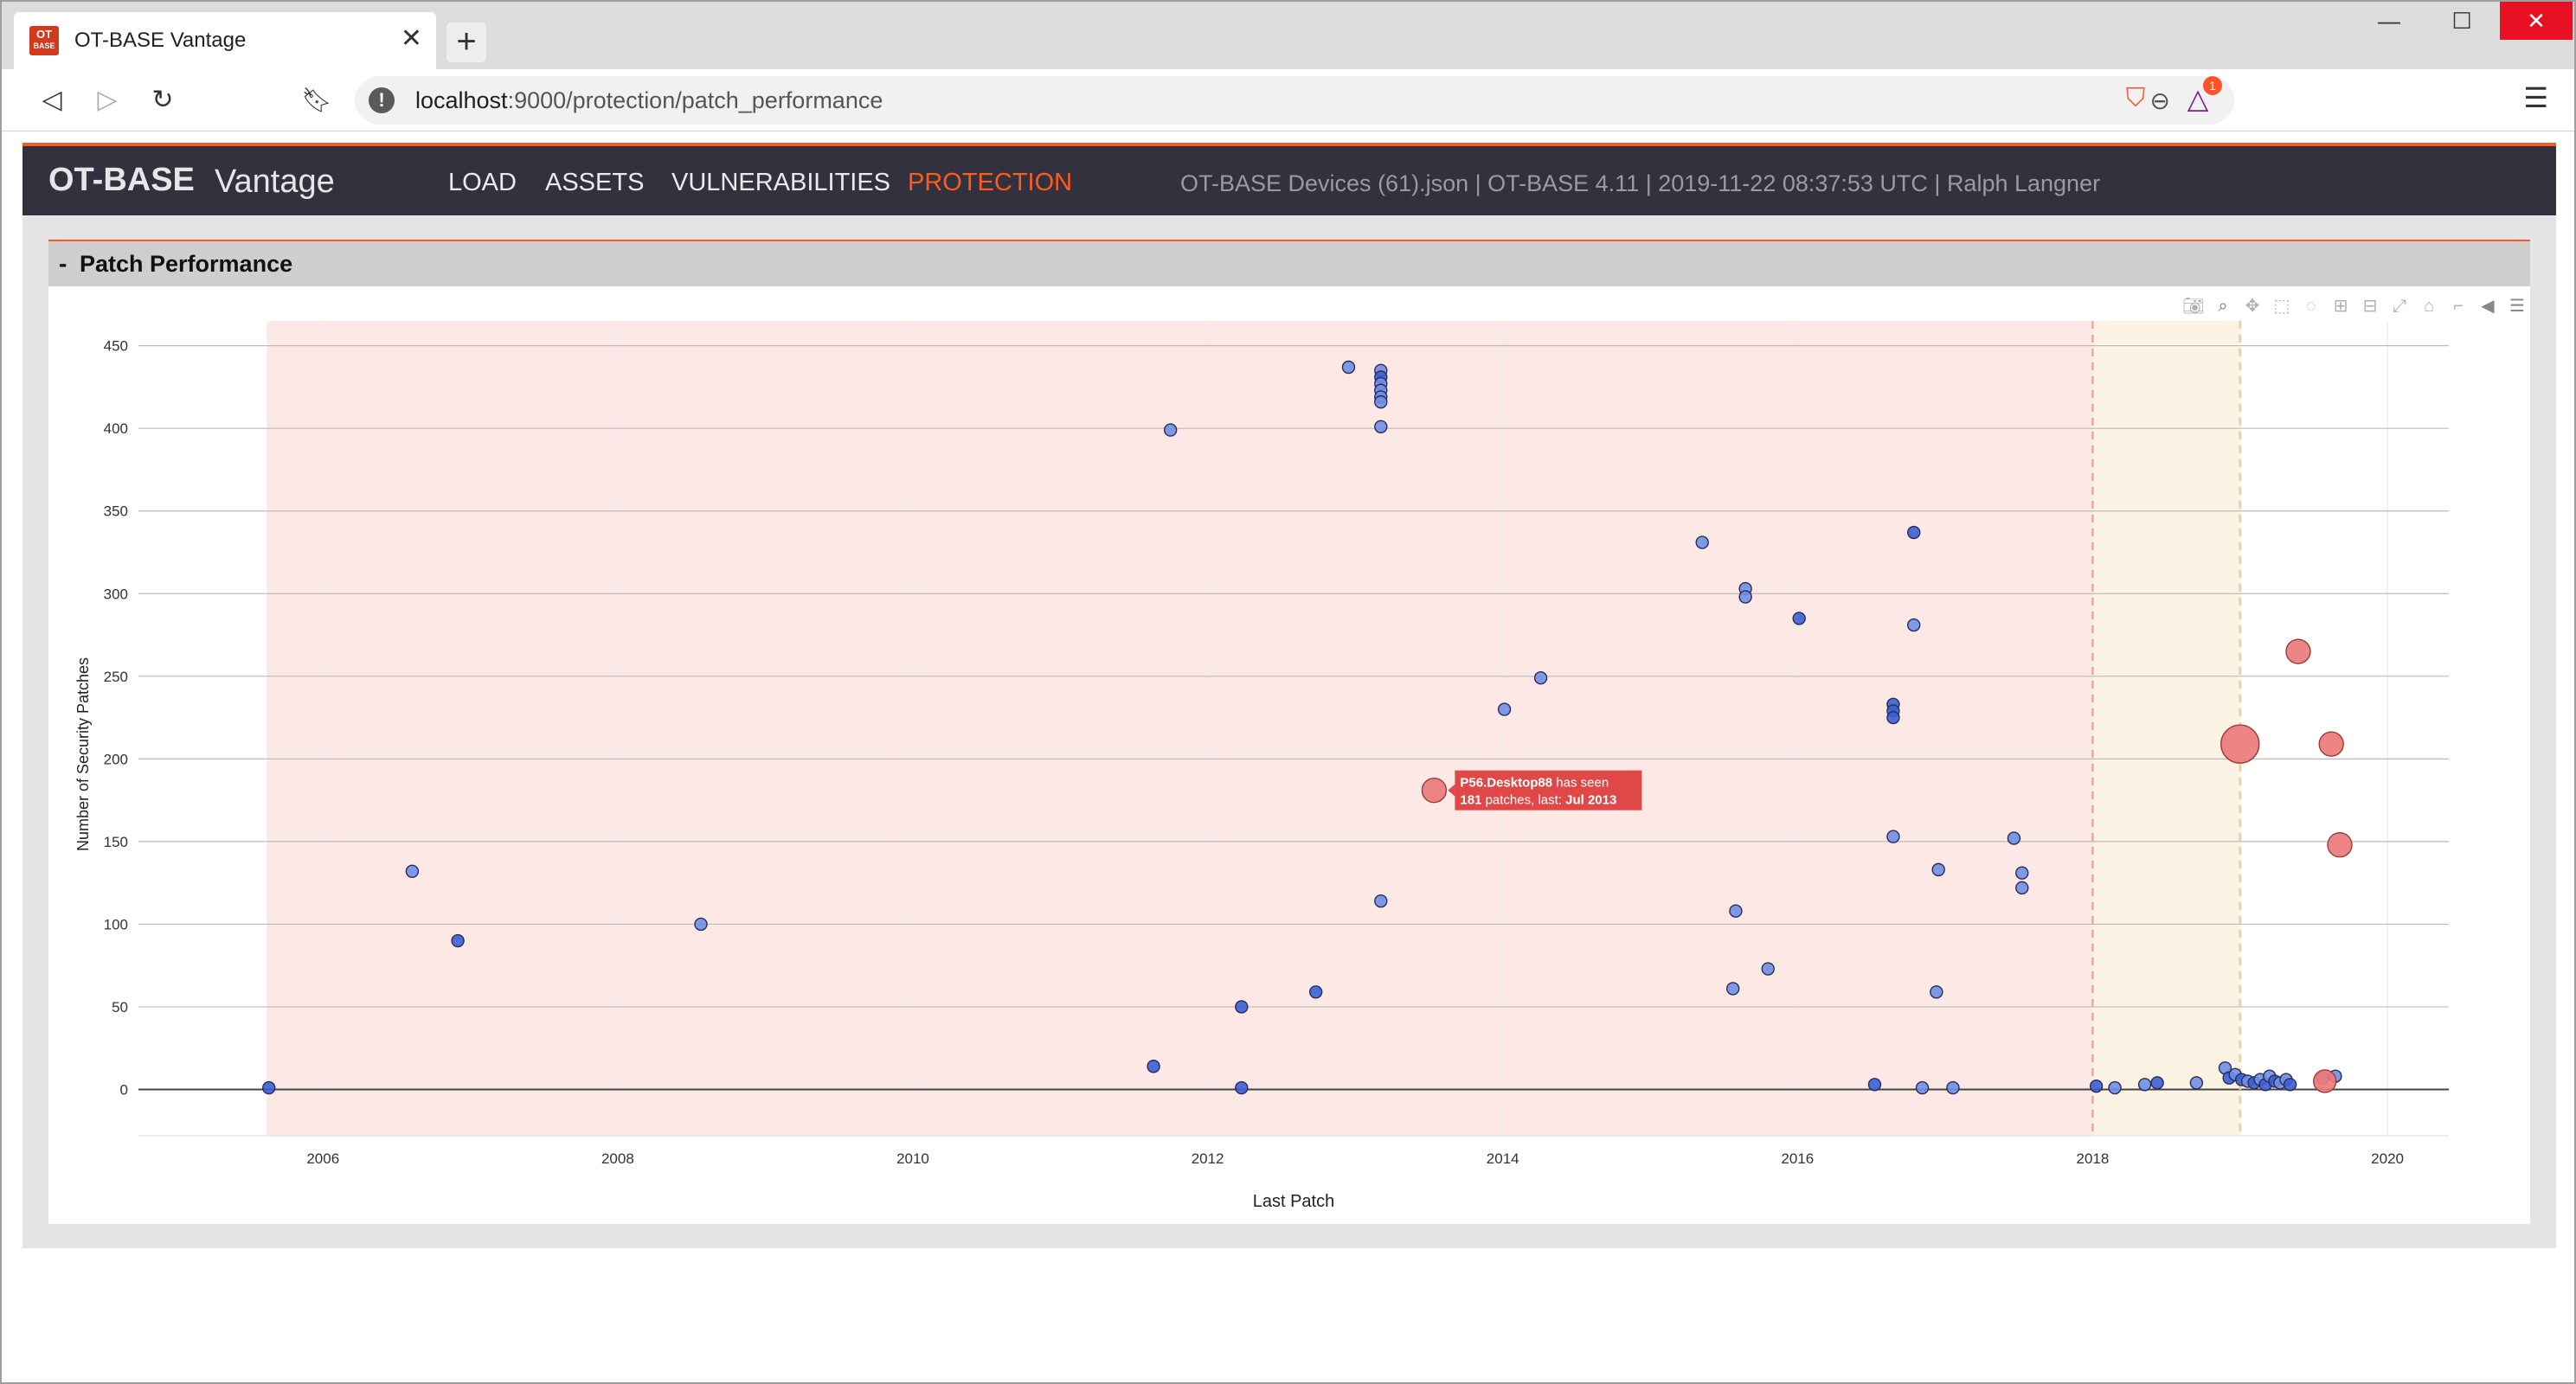 The height and width of the screenshot is (1384, 2576). What do you see at coordinates (116, 759) in the screenshot?
I see `y-tick-label-200: 200` at bounding box center [116, 759].